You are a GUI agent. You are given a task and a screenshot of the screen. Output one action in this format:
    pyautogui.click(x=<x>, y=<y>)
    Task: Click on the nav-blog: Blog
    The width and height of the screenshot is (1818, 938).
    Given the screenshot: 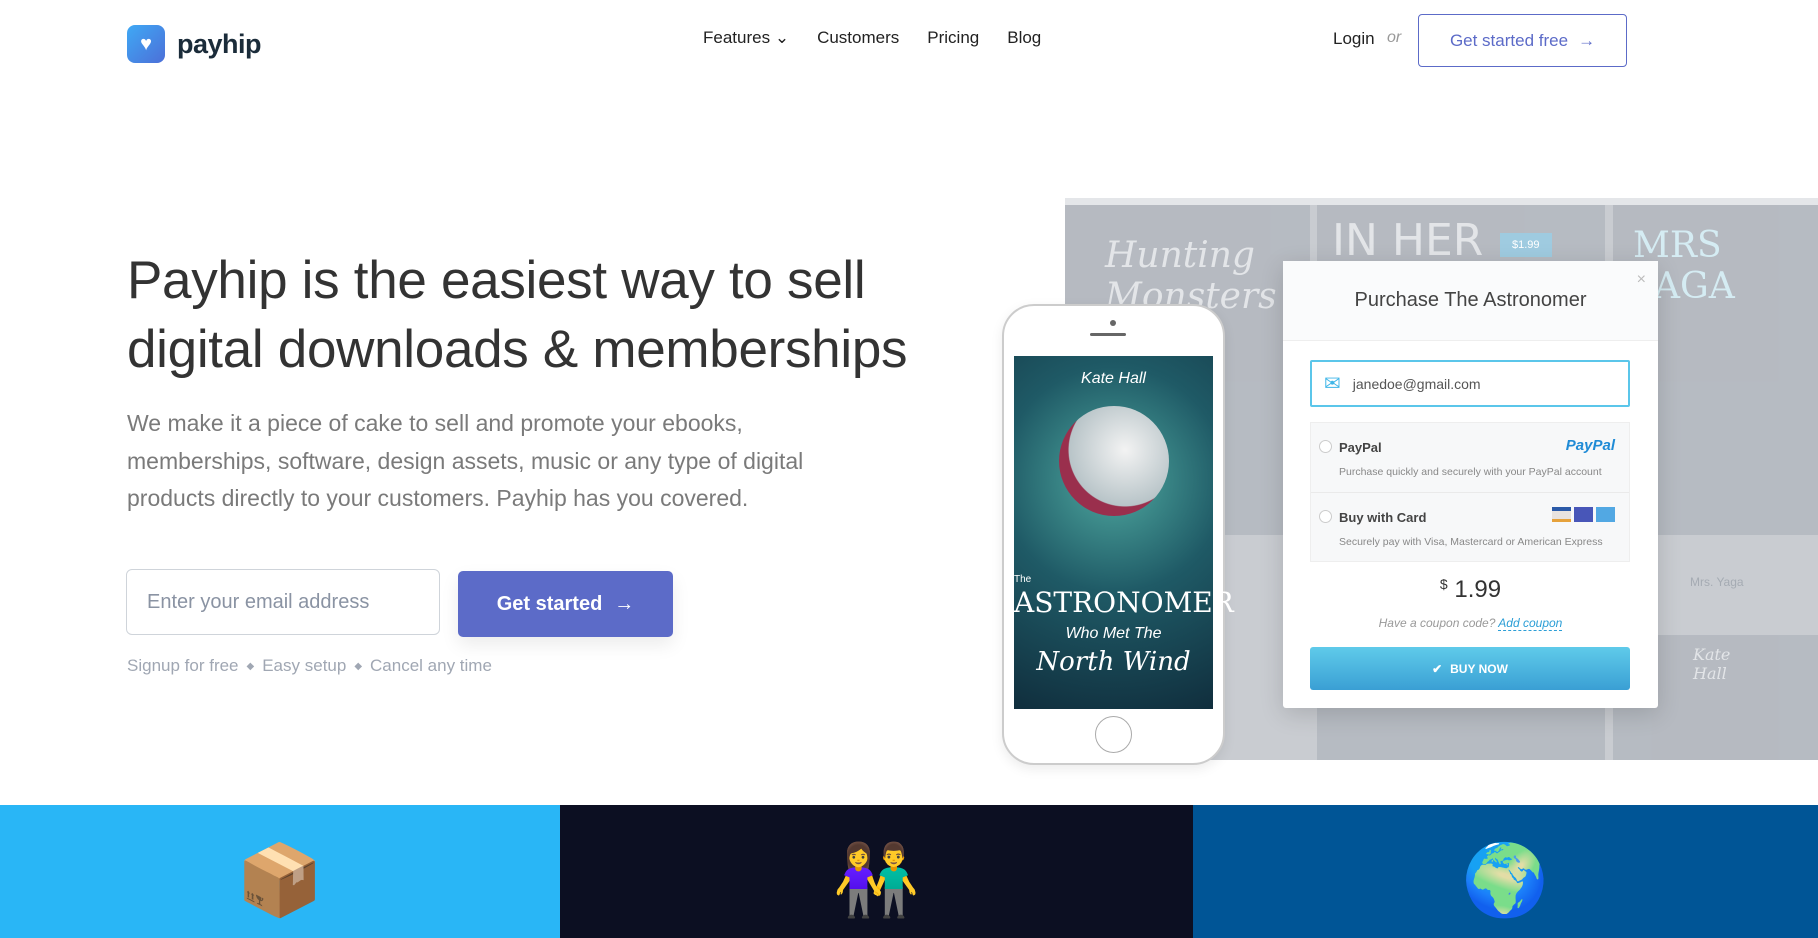 What is the action you would take?
    pyautogui.click(x=1024, y=38)
    